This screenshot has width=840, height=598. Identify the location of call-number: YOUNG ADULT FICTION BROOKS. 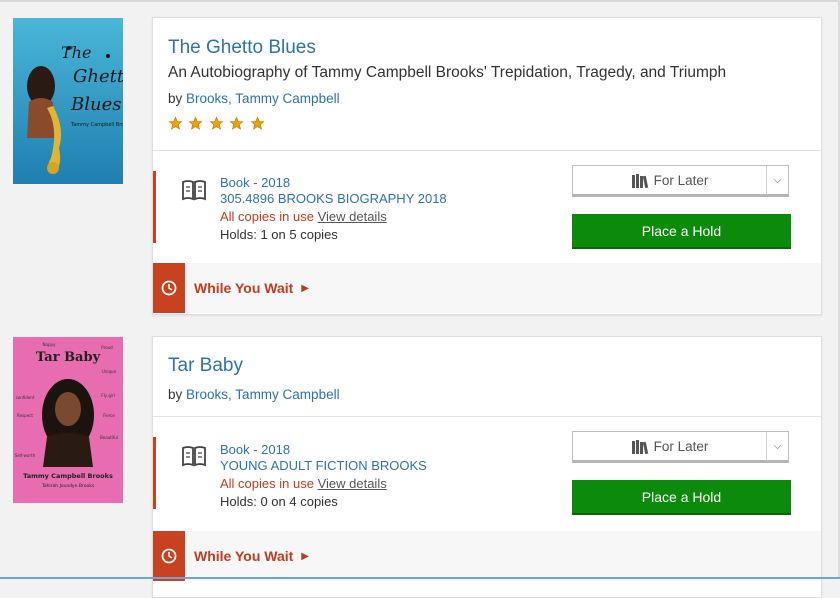
(323, 466).